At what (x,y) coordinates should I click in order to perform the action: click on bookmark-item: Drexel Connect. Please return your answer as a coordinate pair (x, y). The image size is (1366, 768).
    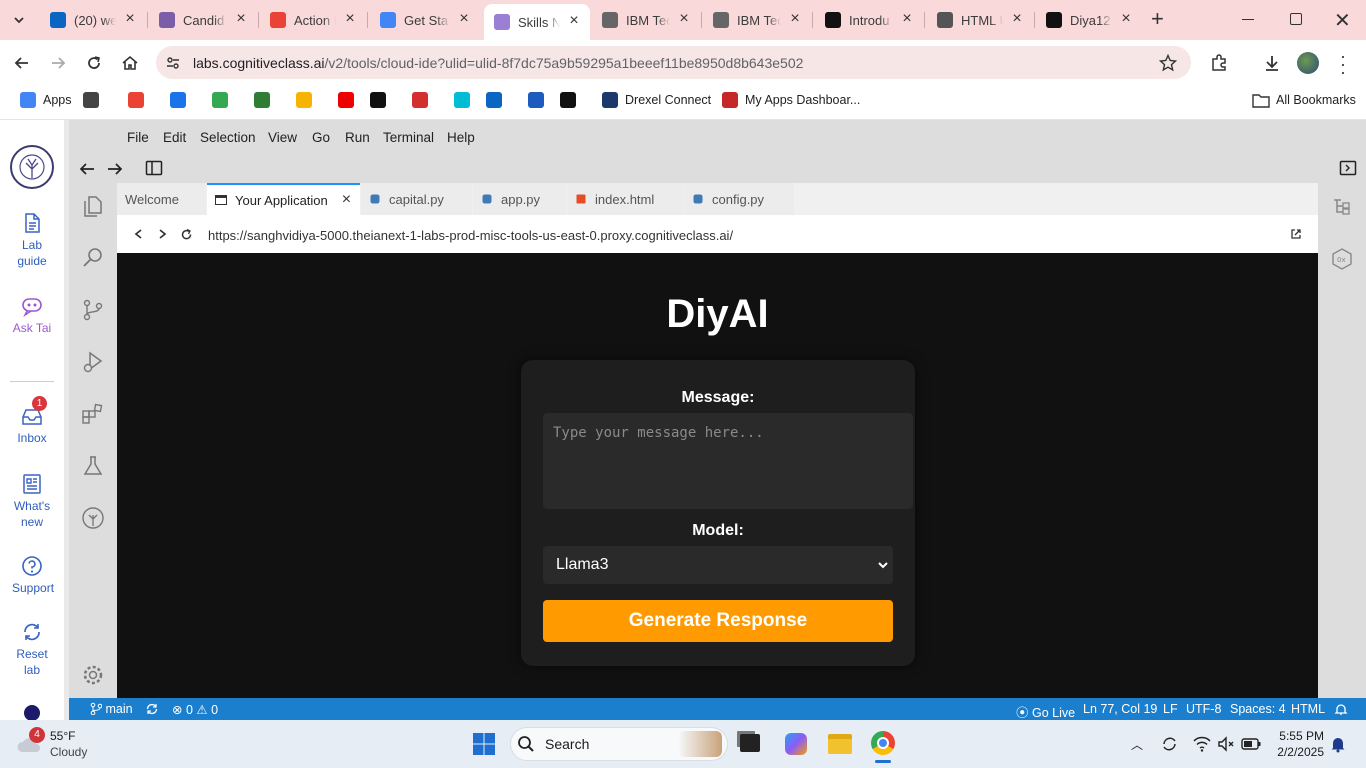
    Looking at the image, I should click on (656, 100).